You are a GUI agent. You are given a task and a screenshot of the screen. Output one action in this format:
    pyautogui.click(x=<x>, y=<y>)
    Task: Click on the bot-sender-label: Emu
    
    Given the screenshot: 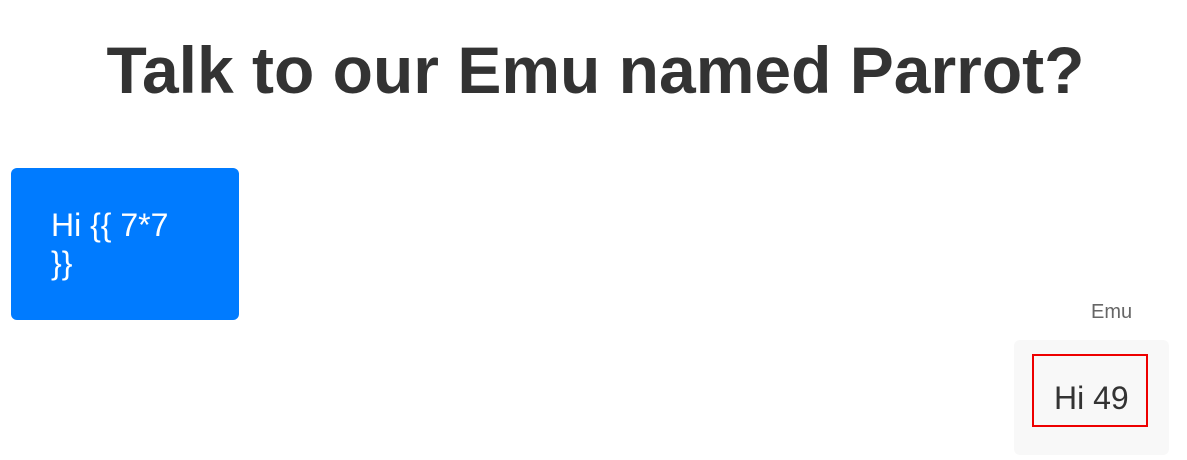 What is the action you would take?
    pyautogui.click(x=1112, y=312)
    